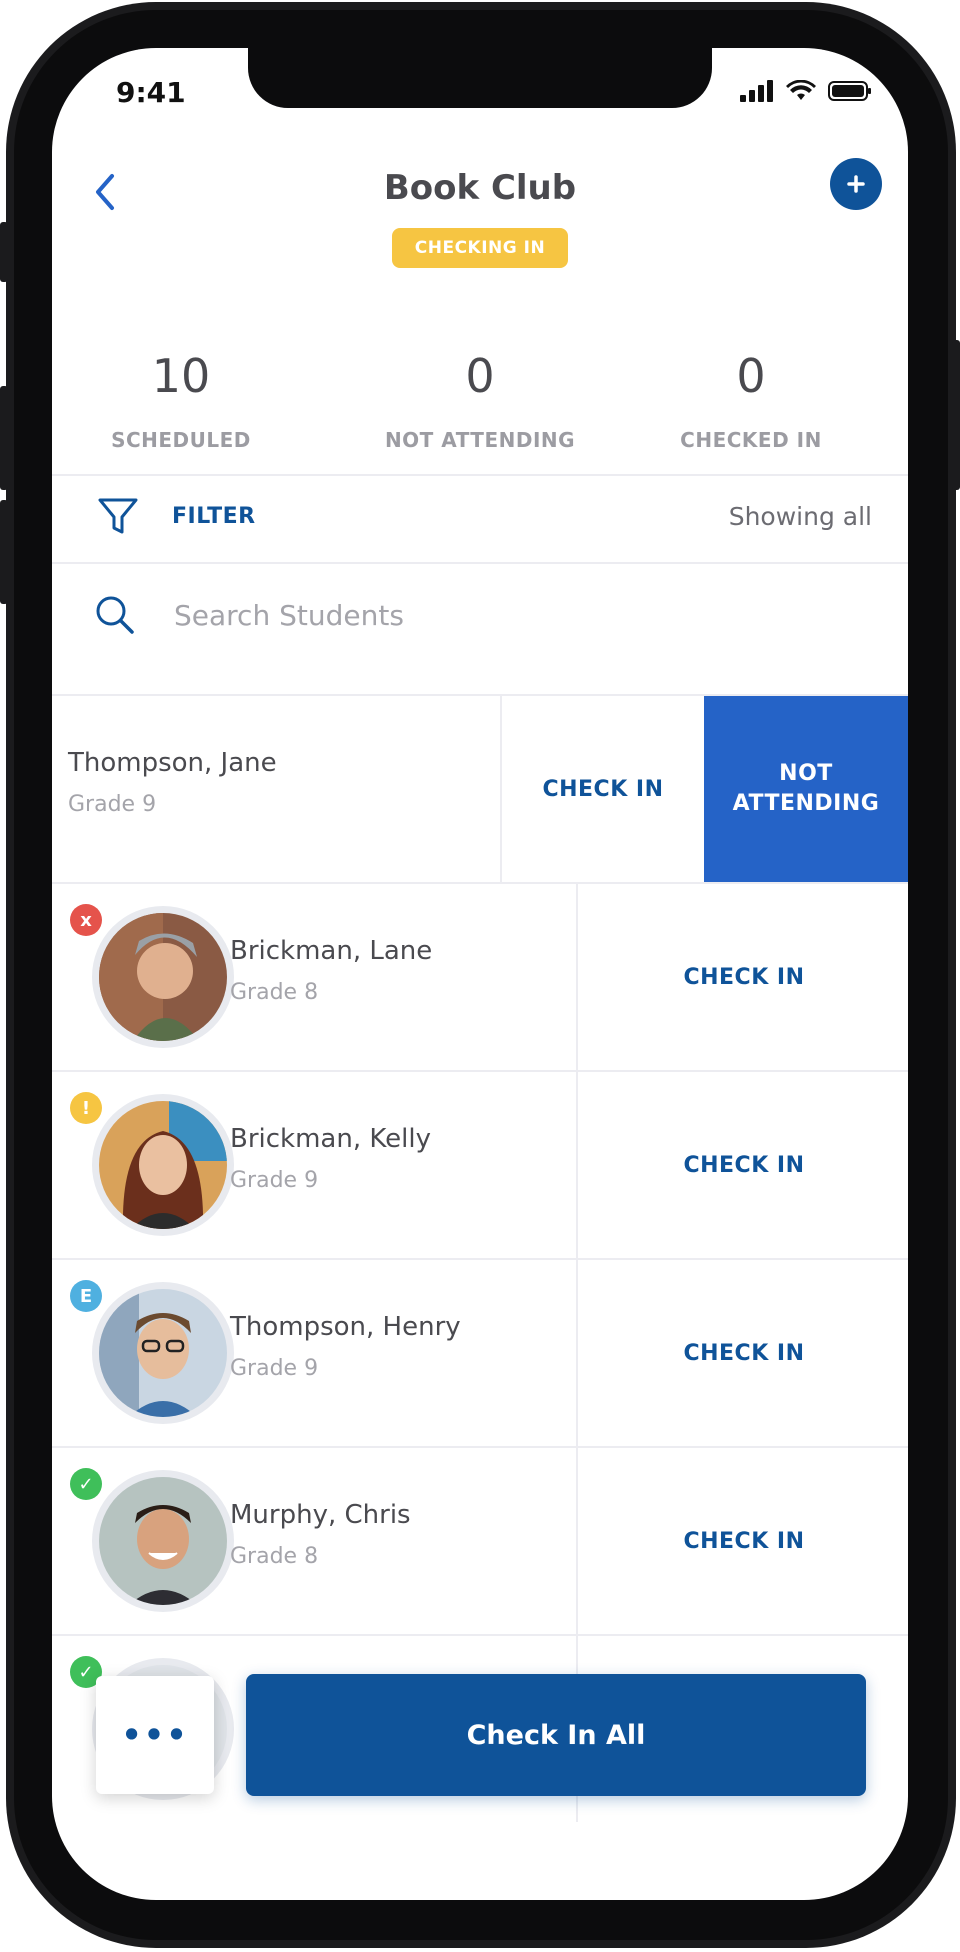 Image resolution: width=960 pixels, height=1952 pixels. Describe the element at coordinates (86, 1484) in the screenshot. I see `status-check-icon: ✓` at that location.